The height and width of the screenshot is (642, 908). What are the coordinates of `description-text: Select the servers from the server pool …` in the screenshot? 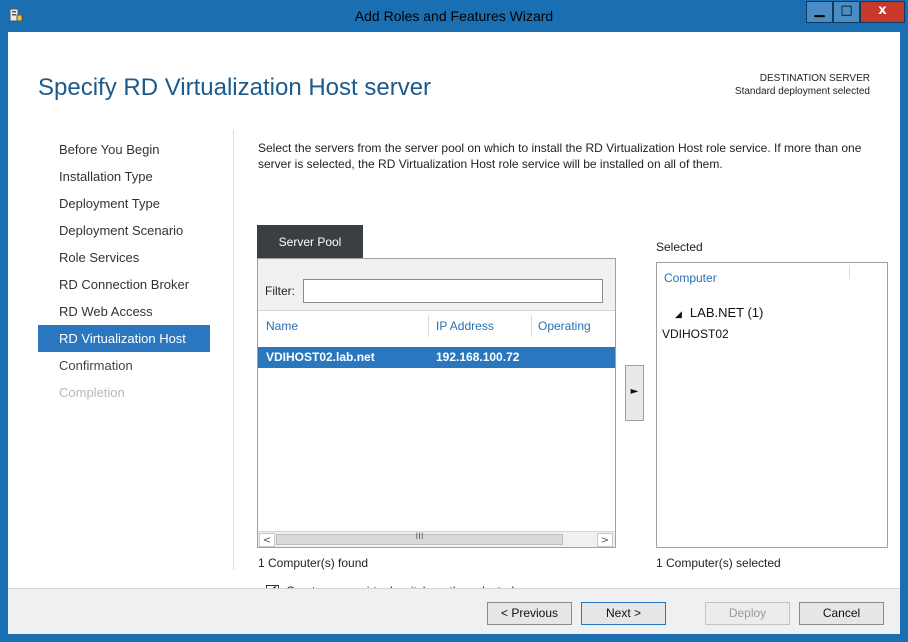 It's located at (560, 156).